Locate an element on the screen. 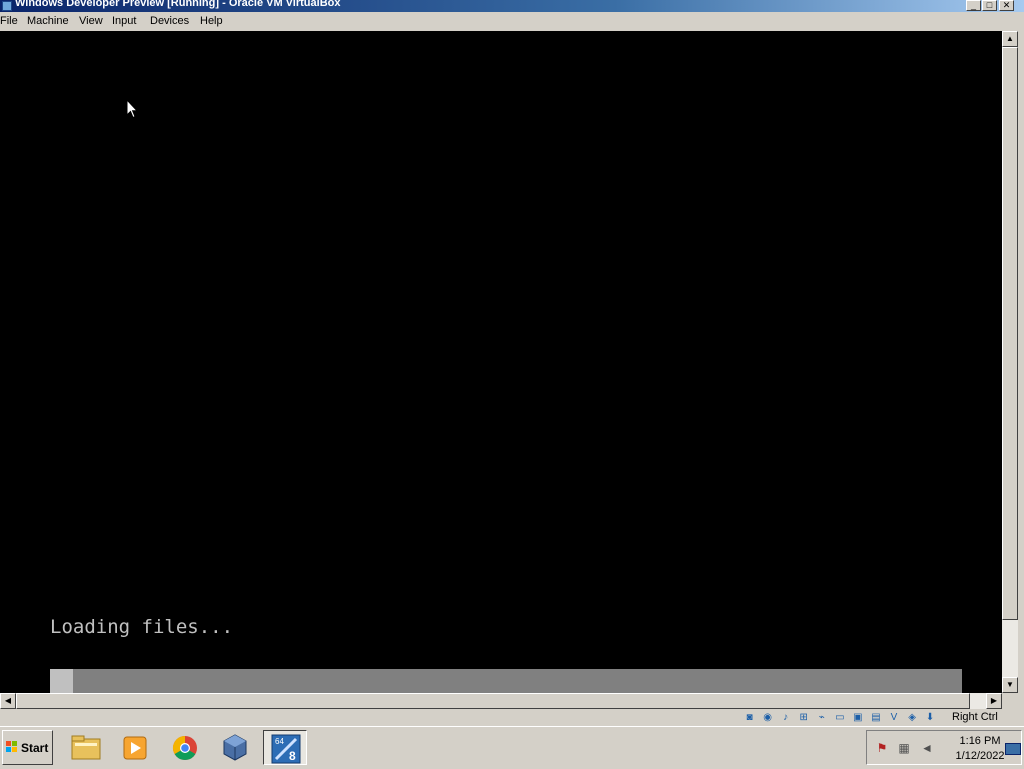 Image resolution: width=1024 pixels, height=769 pixels. menu-devices: Devices is located at coordinates (169, 21).